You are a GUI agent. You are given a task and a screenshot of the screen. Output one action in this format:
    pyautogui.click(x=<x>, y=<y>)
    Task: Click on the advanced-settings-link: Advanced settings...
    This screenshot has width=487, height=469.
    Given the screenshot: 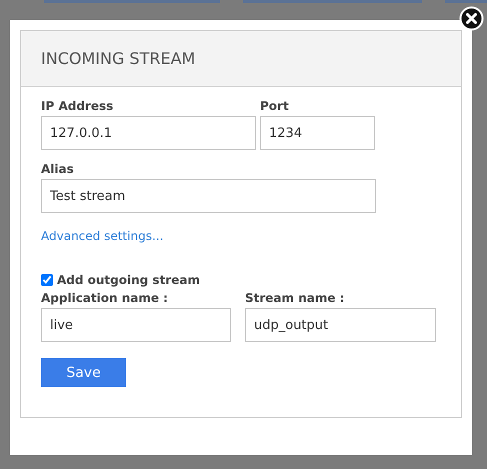 What is the action you would take?
    pyautogui.click(x=102, y=236)
    